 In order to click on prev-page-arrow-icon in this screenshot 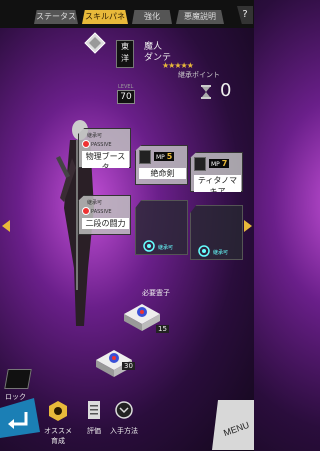, I will do `click(6, 226)`.